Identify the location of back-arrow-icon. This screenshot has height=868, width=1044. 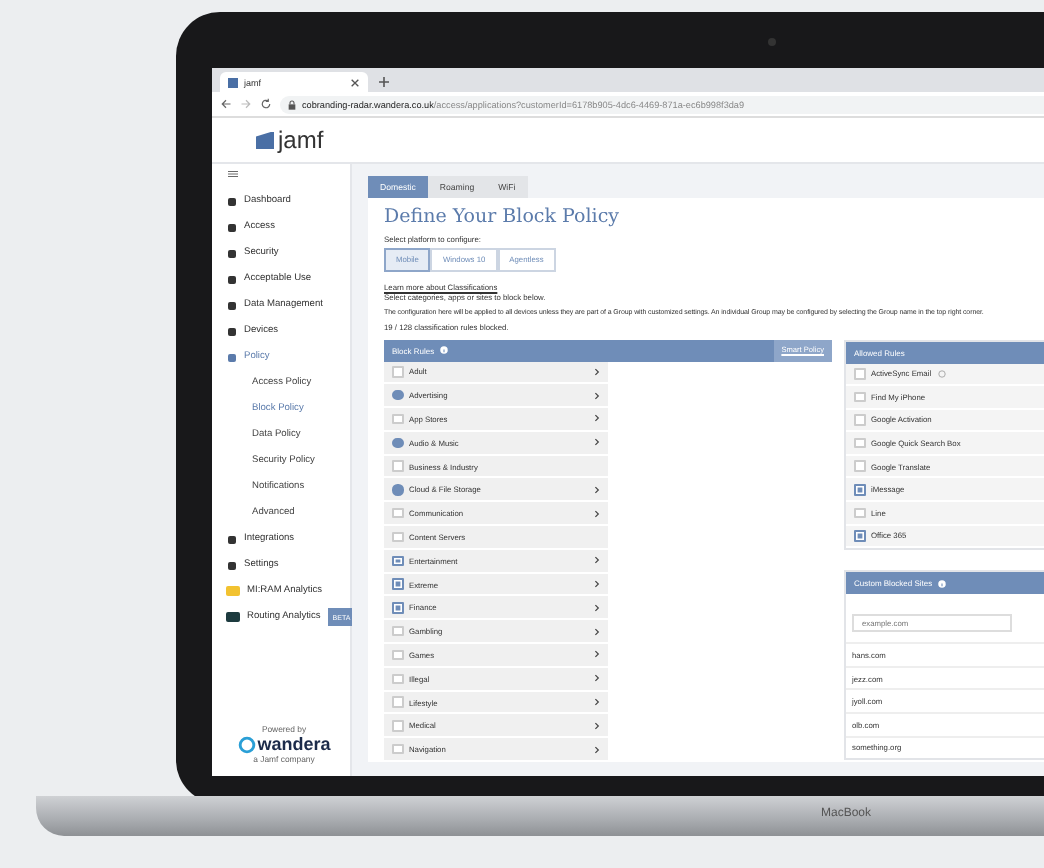
(226, 104).